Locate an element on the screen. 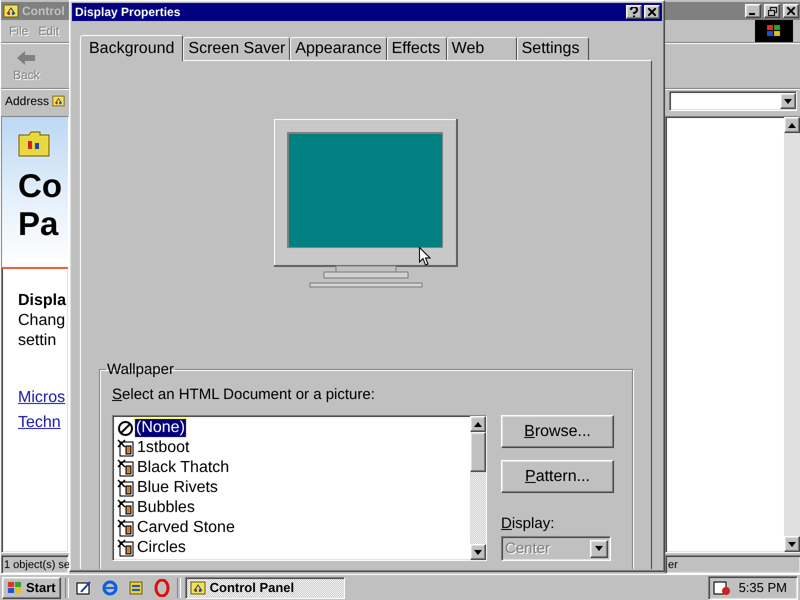  dropdown-button is located at coordinates (788, 101).